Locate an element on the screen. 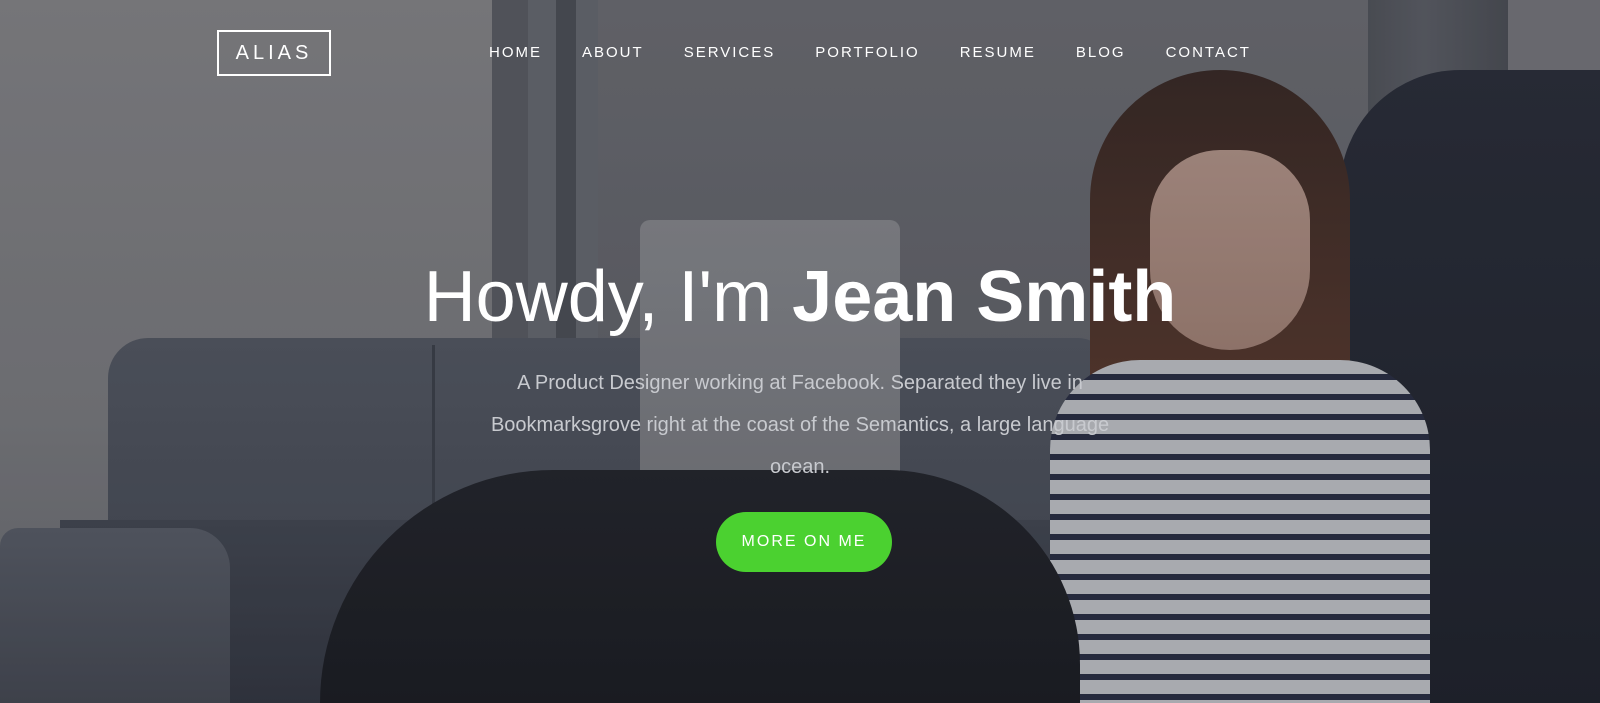  nav-resume: RESUME is located at coordinates (998, 52).